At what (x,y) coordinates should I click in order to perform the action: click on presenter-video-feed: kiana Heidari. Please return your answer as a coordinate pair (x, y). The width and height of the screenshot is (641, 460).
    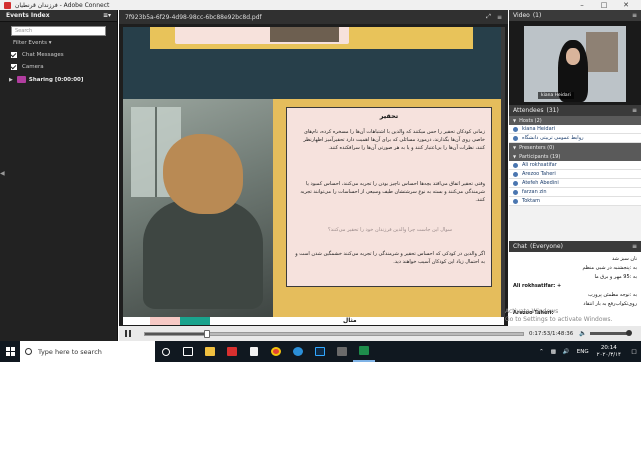
    Looking at the image, I should click on (575, 64).